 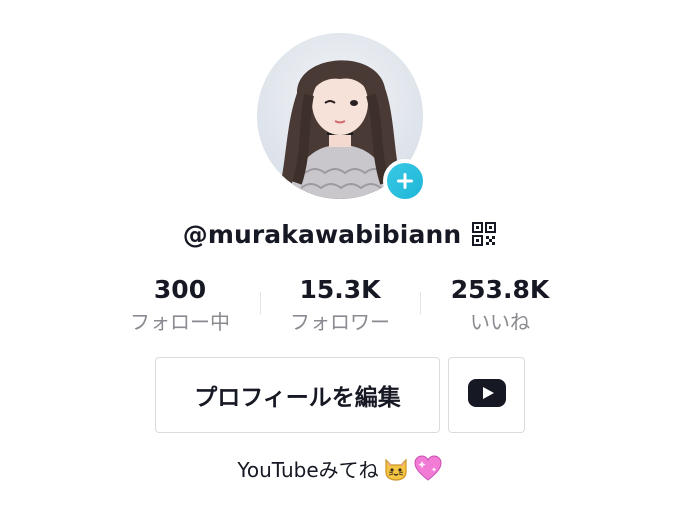 I want to click on sparkling-heart-icon, so click(x=428, y=468).